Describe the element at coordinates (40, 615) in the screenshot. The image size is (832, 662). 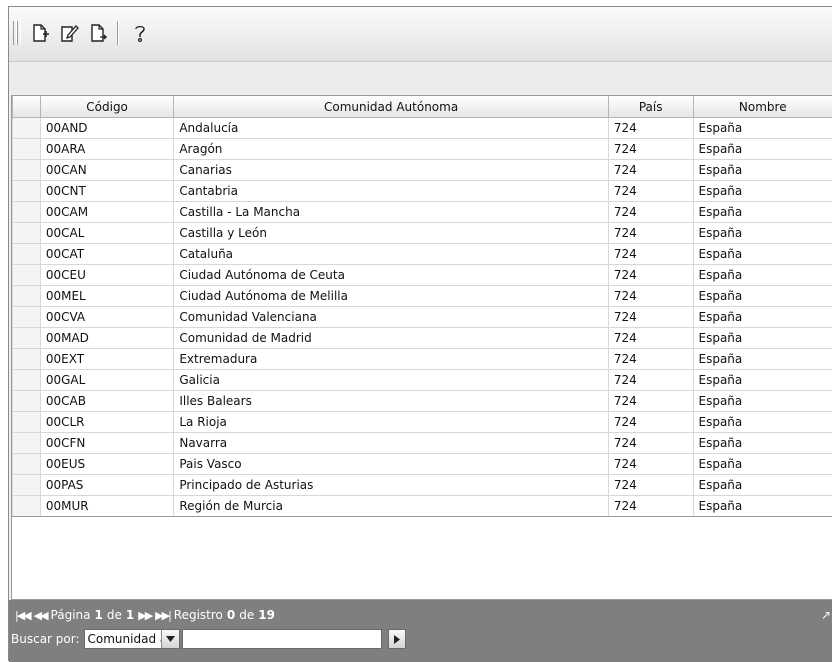
I see `prev-page-icon: ◀◀` at that location.